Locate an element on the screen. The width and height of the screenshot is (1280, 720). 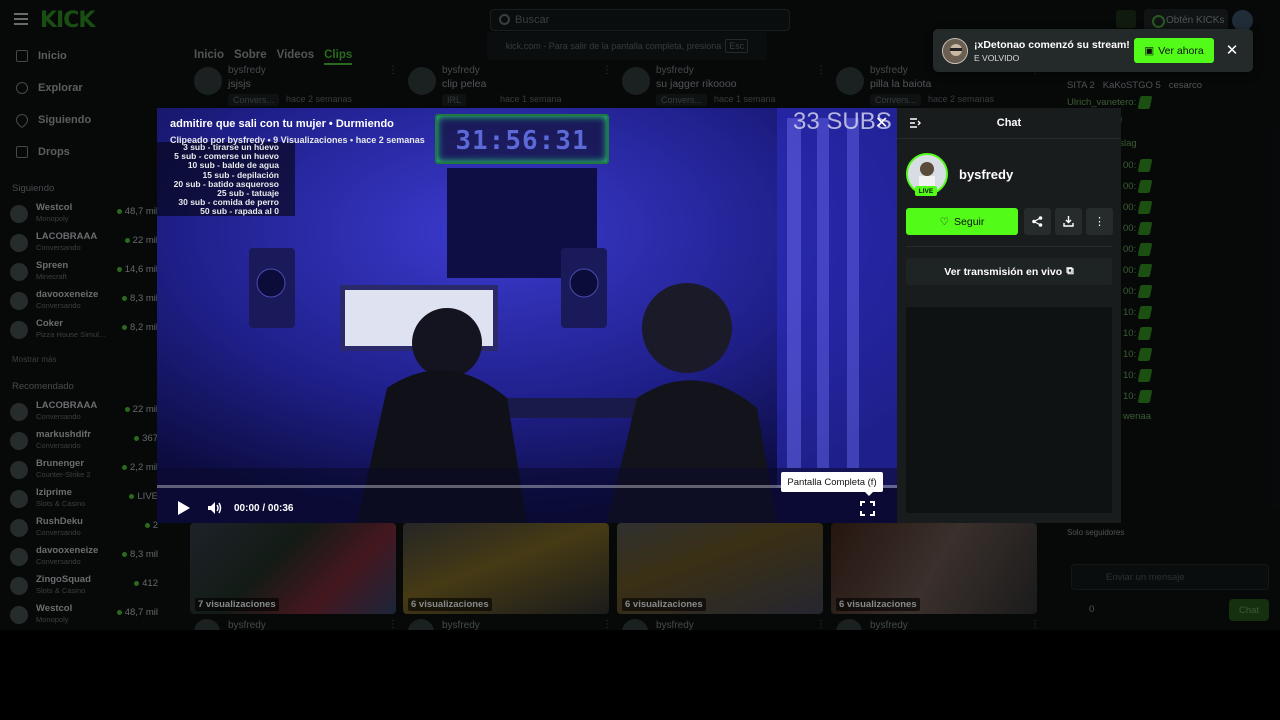
side-panel-content is located at coordinates (1009, 410).